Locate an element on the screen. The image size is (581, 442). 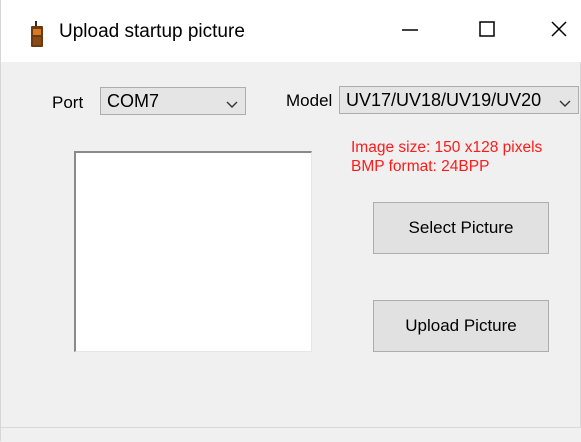
port-value: COM7 is located at coordinates (133, 101).